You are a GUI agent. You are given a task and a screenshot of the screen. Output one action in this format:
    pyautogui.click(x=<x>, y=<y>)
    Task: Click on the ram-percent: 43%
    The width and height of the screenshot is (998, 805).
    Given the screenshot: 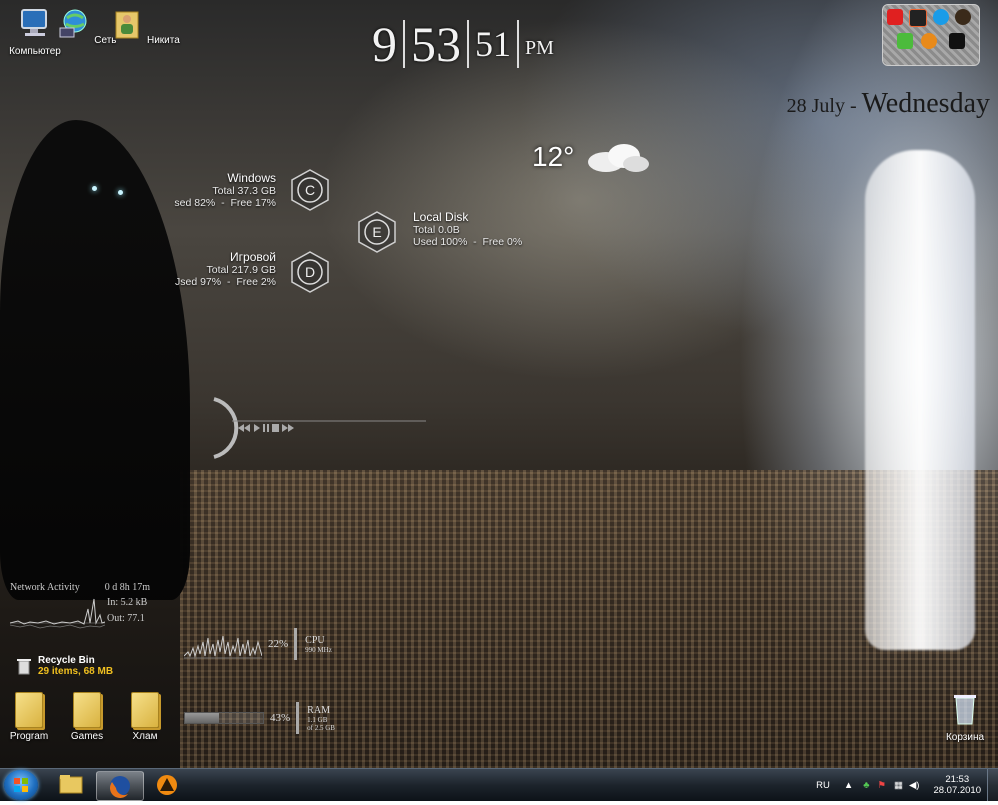 What is the action you would take?
    pyautogui.click(x=280, y=718)
    